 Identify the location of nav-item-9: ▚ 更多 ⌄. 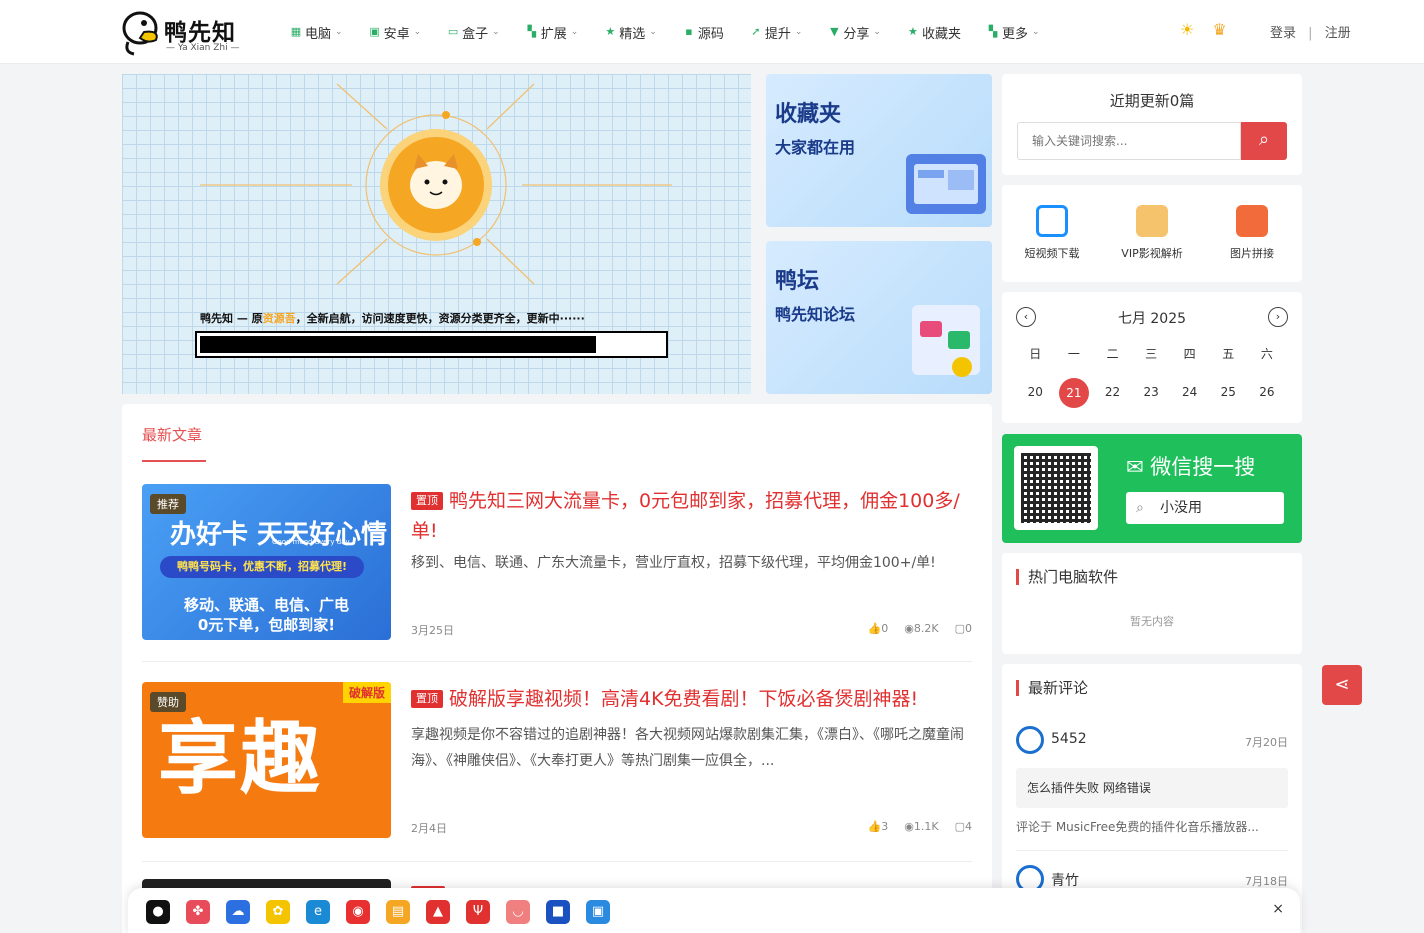
(1013, 32).